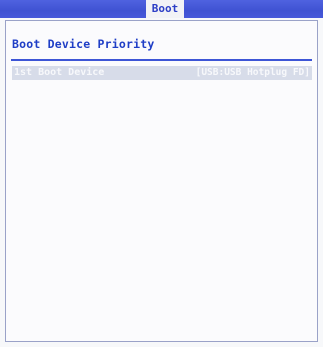 This screenshot has width=323, height=347. Describe the element at coordinates (83, 44) in the screenshot. I see `page-title: Boot Device Priority` at that location.